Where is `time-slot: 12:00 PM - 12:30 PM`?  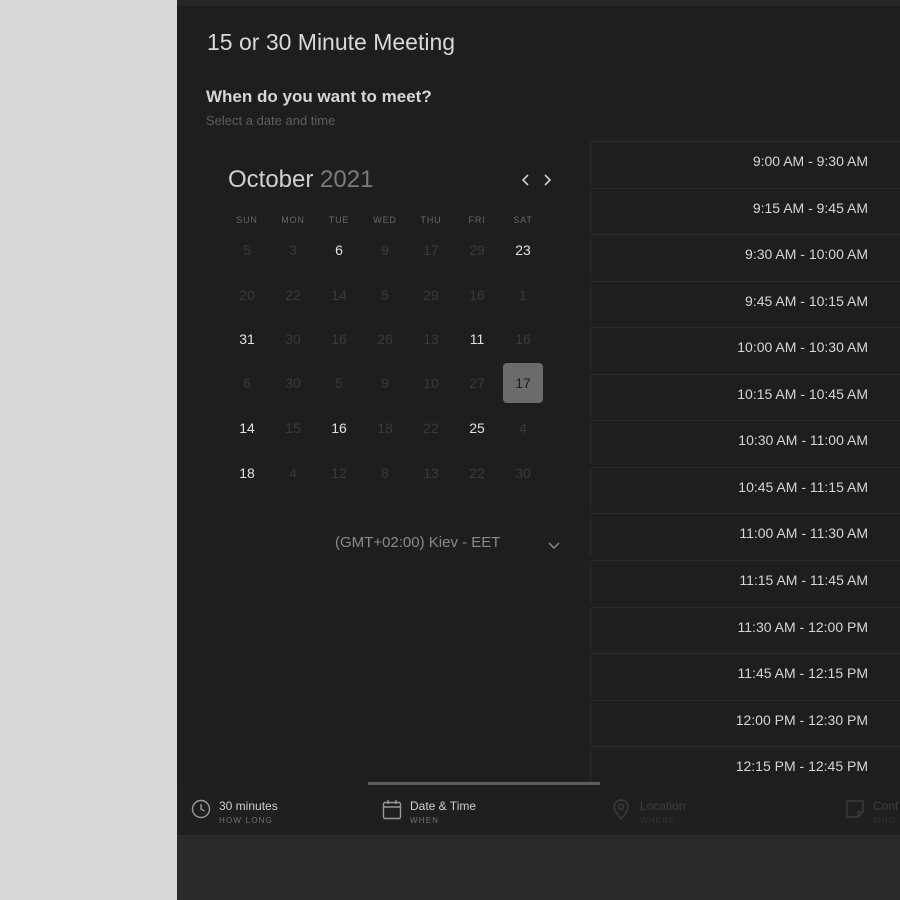
time-slot: 12:00 PM - 12:30 PM is located at coordinates (745, 721).